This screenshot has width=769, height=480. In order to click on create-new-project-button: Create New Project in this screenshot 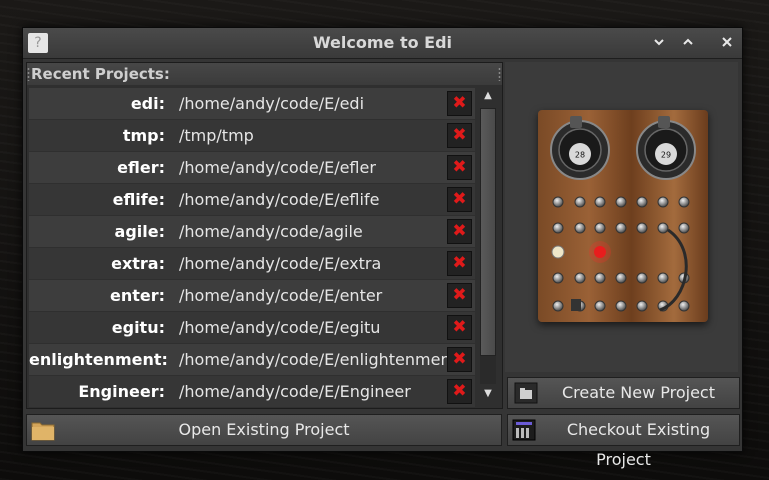, I will do `click(623, 393)`.